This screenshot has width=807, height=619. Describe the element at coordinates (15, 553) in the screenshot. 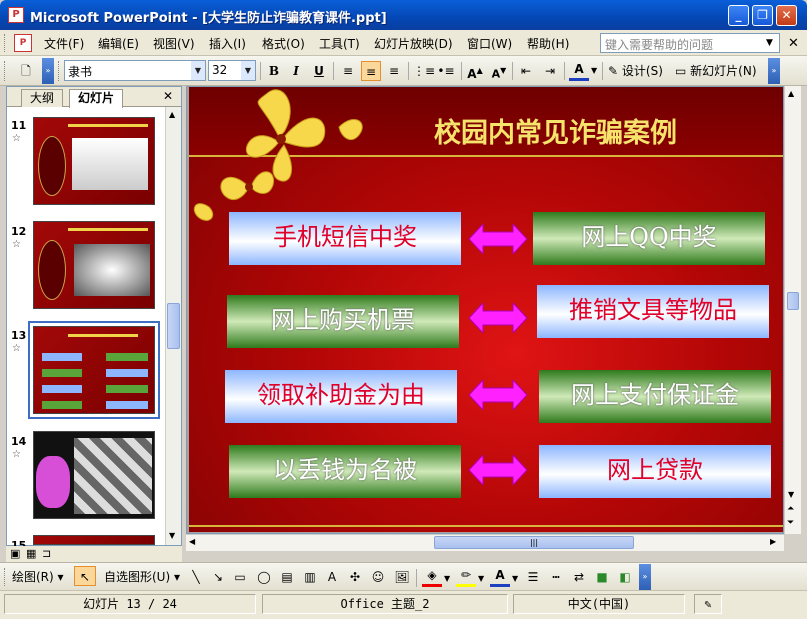

I see `normal-view-icon: ▣` at that location.